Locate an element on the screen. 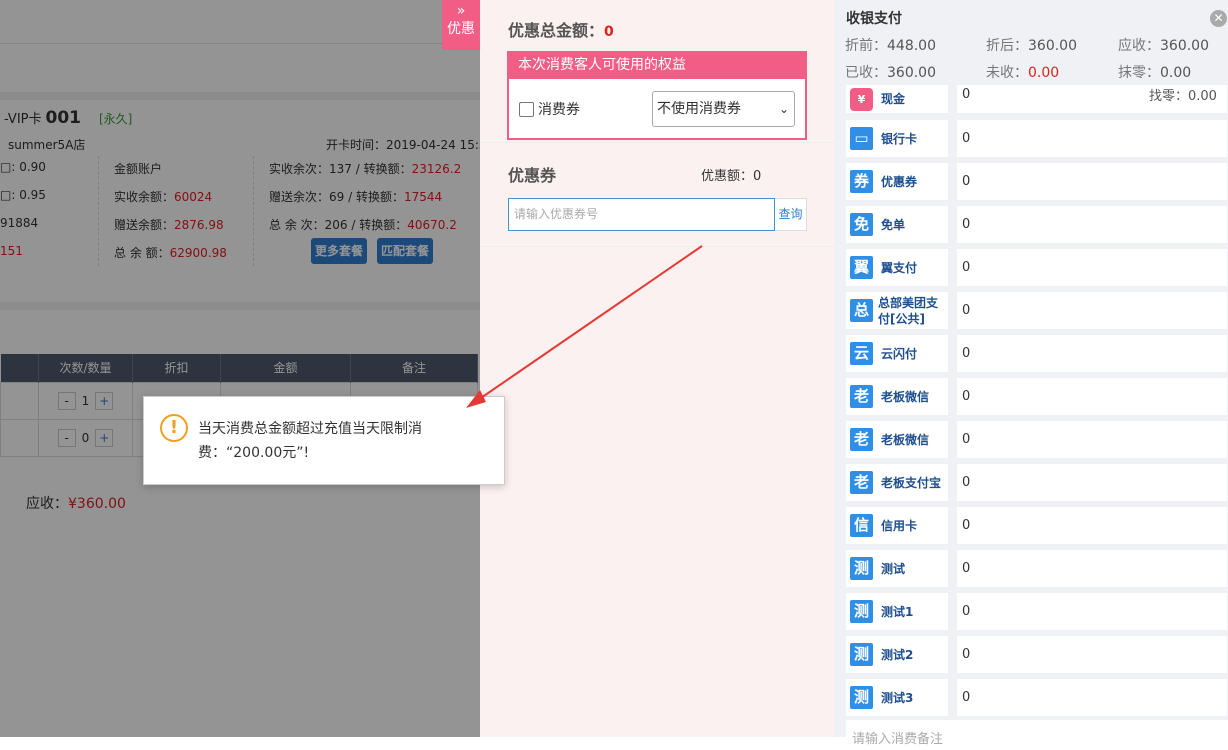 The image size is (1228, 750). pay-method-unionpay: 云云闪付 0 is located at coordinates (1037, 353).